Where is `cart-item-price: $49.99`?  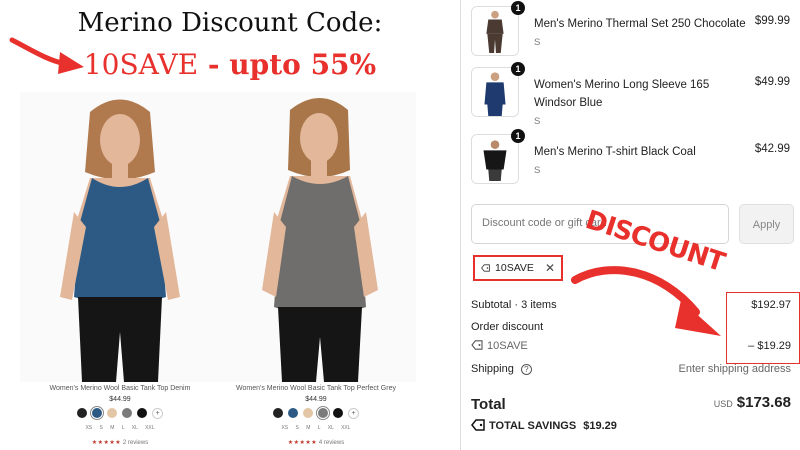
cart-item-price: $49.99 is located at coordinates (772, 82).